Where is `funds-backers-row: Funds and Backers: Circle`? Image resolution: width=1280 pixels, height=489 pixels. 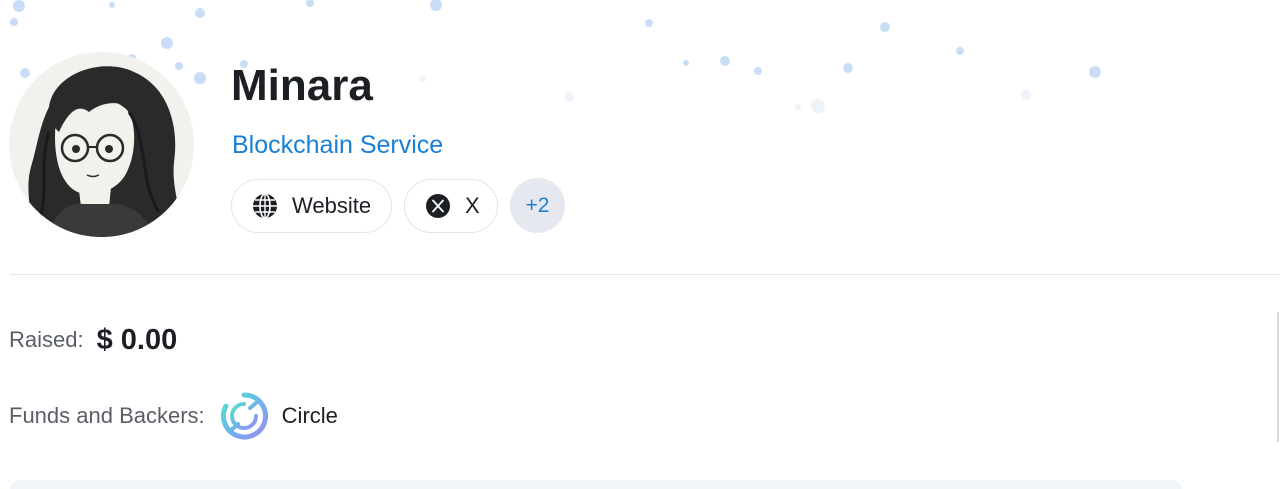 funds-backers-row: Funds and Backers: Circle is located at coordinates (173, 416).